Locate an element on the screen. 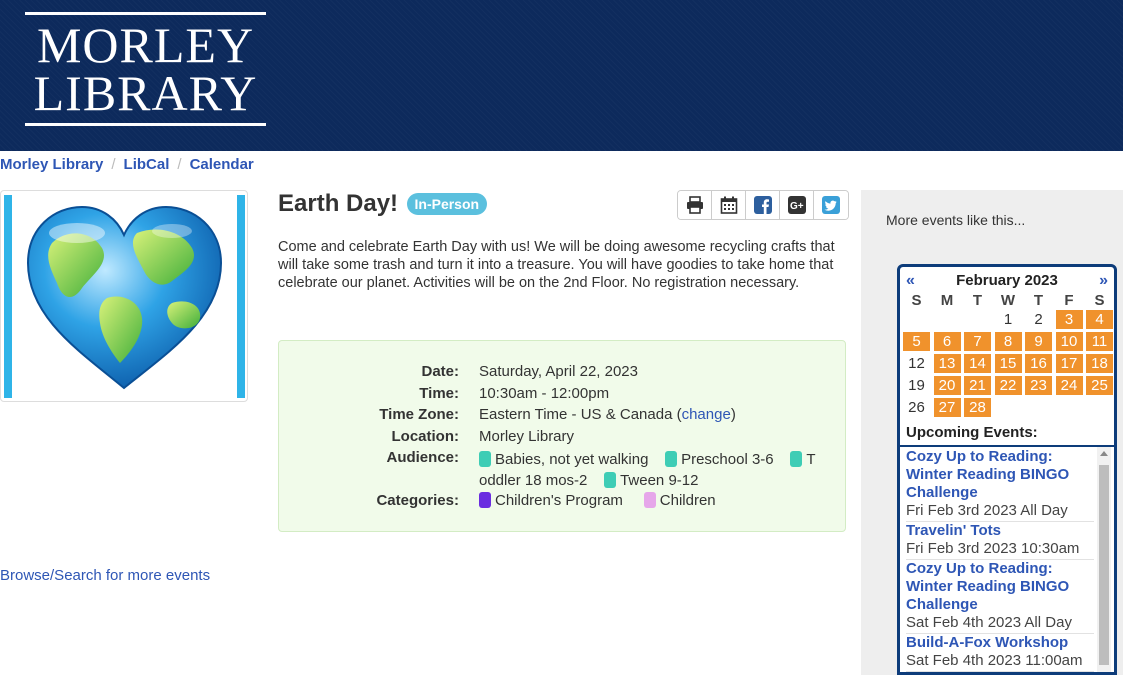  morley-library-logo: MORLEY LIBRARY is located at coordinates (145, 70).